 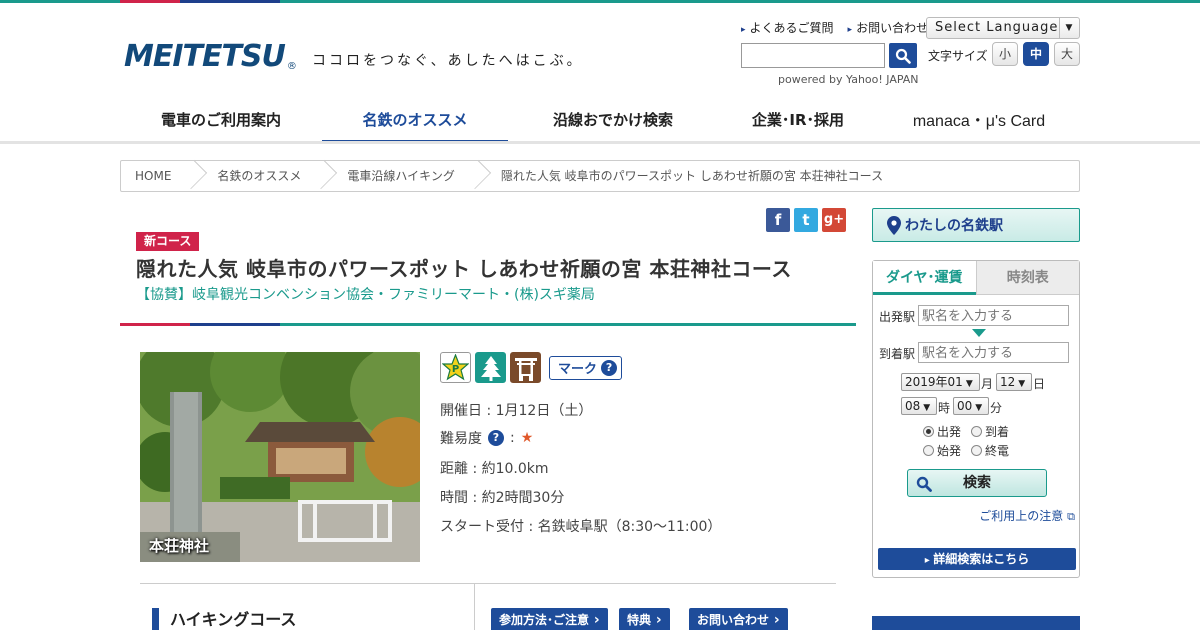 I want to click on radio-arrival: 到着, so click(x=990, y=431).